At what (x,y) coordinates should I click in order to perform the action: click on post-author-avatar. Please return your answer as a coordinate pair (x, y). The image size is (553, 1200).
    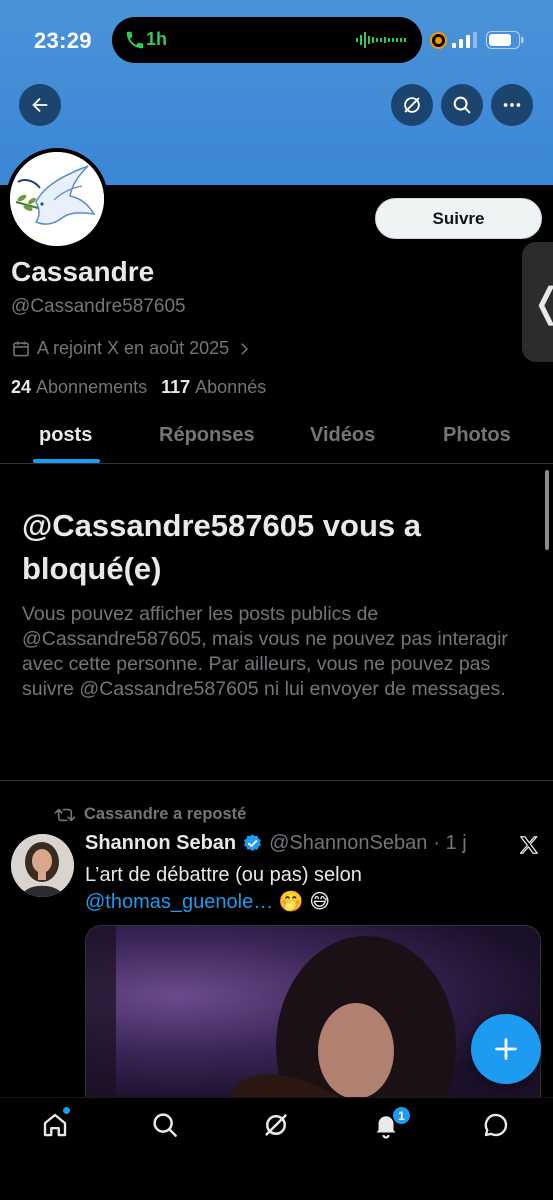
    Looking at the image, I should click on (42, 865).